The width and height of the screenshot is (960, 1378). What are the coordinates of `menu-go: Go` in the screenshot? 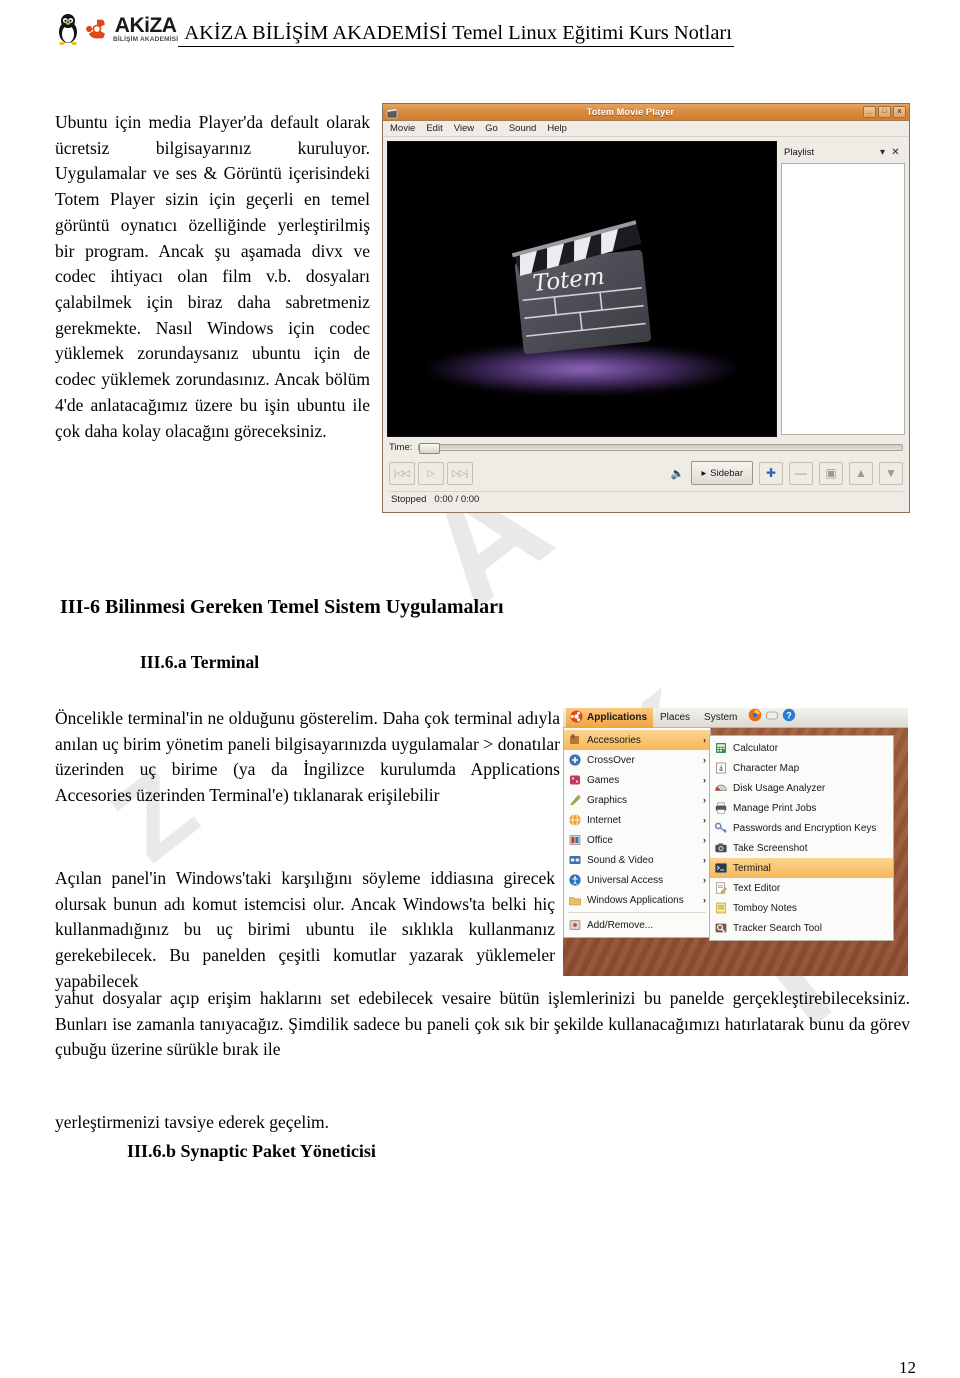 It's located at (491, 128).